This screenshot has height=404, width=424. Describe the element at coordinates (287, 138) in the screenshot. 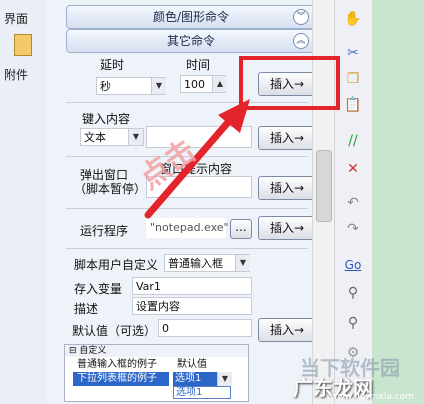

I see `key-input-insert-button: 插入→` at that location.